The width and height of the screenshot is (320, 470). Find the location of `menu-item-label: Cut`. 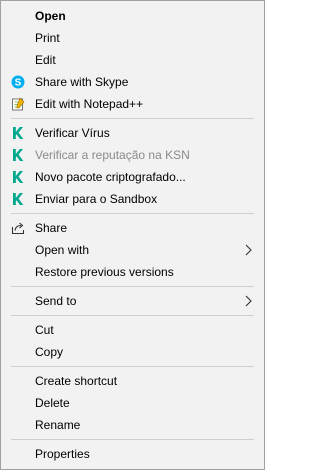

menu-item-label: Cut is located at coordinates (44, 330).